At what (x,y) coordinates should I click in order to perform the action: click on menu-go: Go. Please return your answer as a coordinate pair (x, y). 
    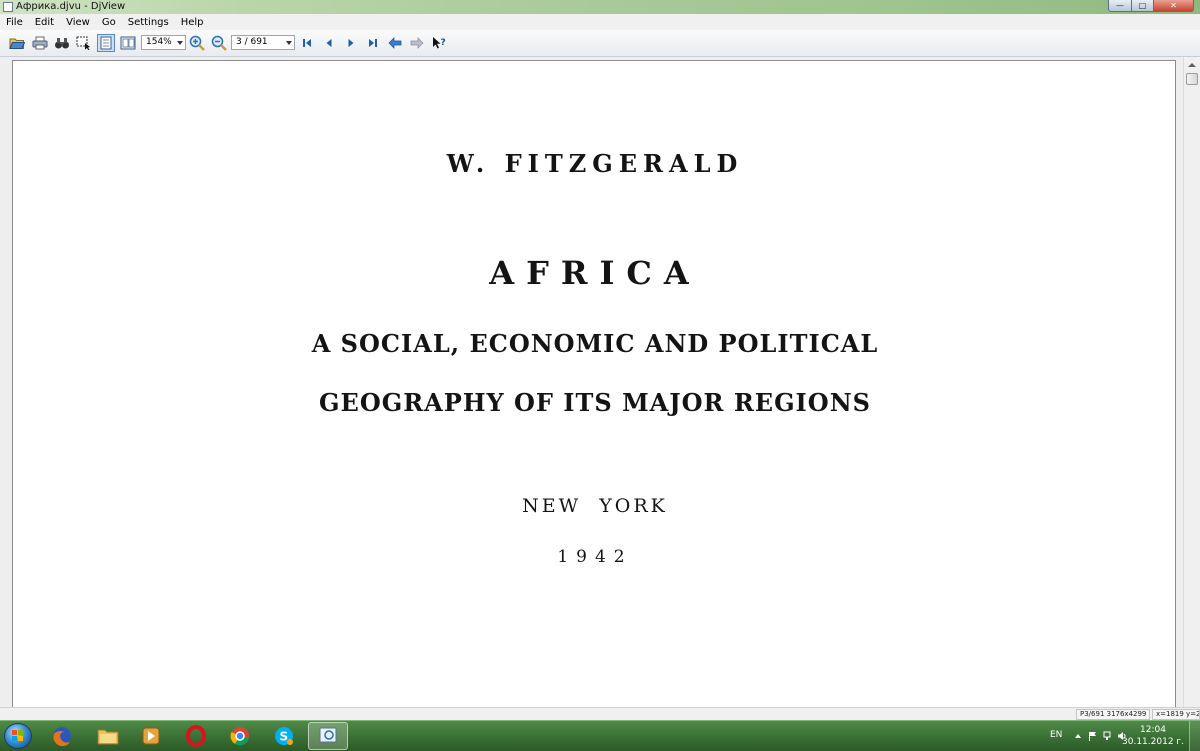
    Looking at the image, I should click on (109, 22).